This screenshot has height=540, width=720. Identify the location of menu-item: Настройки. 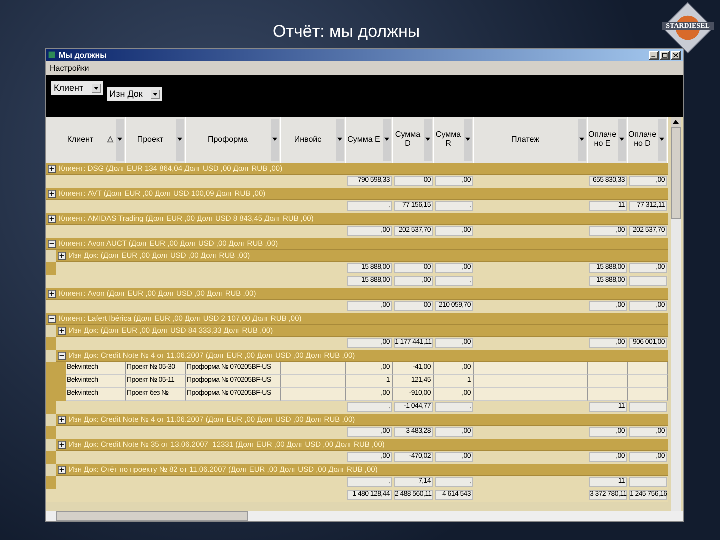
(70, 68).